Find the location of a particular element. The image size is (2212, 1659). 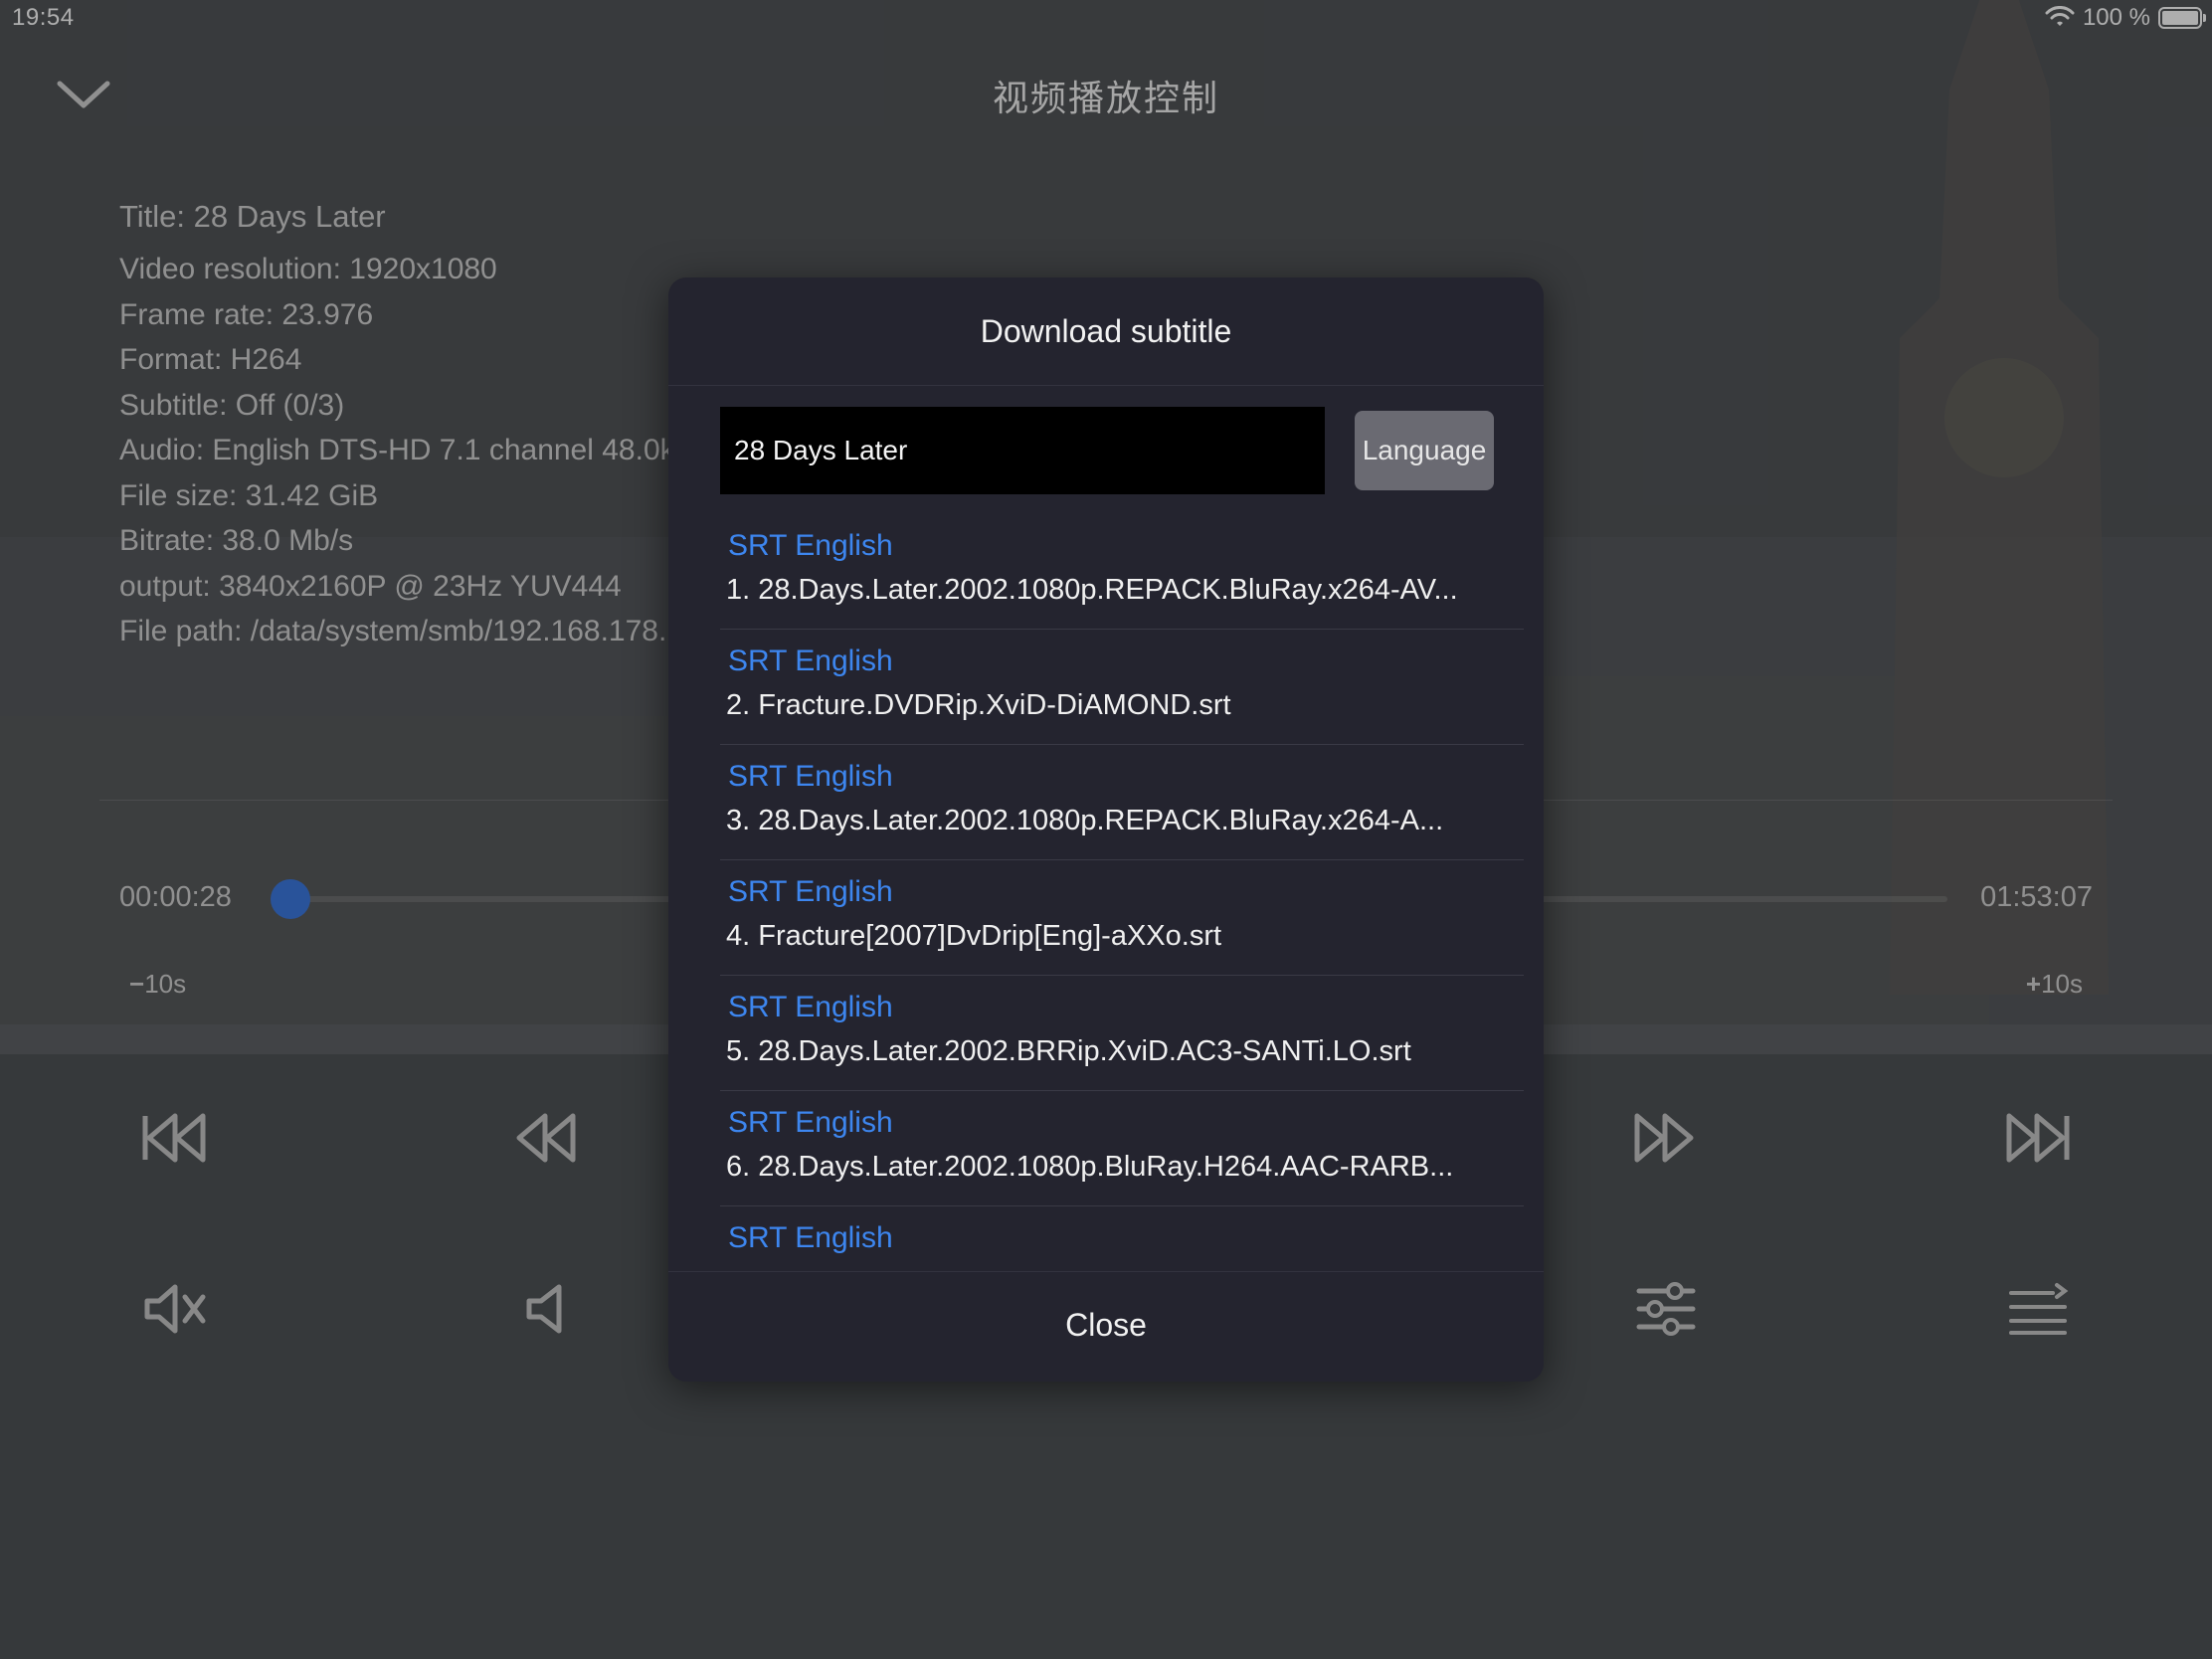

subtitle-filename: 2. Fracture.DVDRip.XviD-DiAMOND.srt is located at coordinates (978, 705).